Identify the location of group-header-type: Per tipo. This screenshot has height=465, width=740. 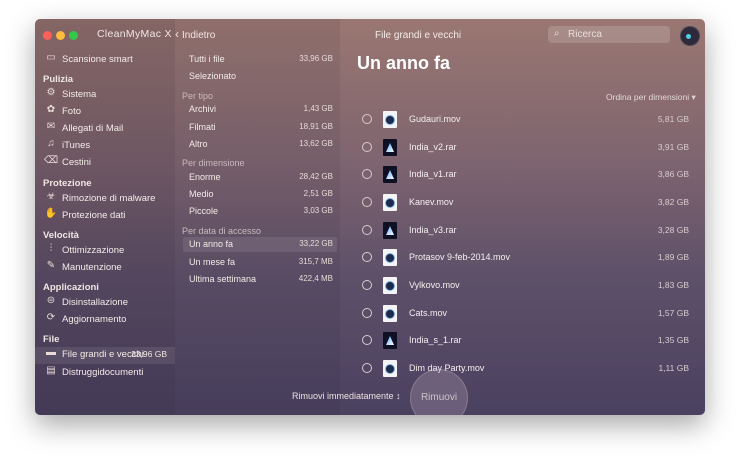
(198, 96).